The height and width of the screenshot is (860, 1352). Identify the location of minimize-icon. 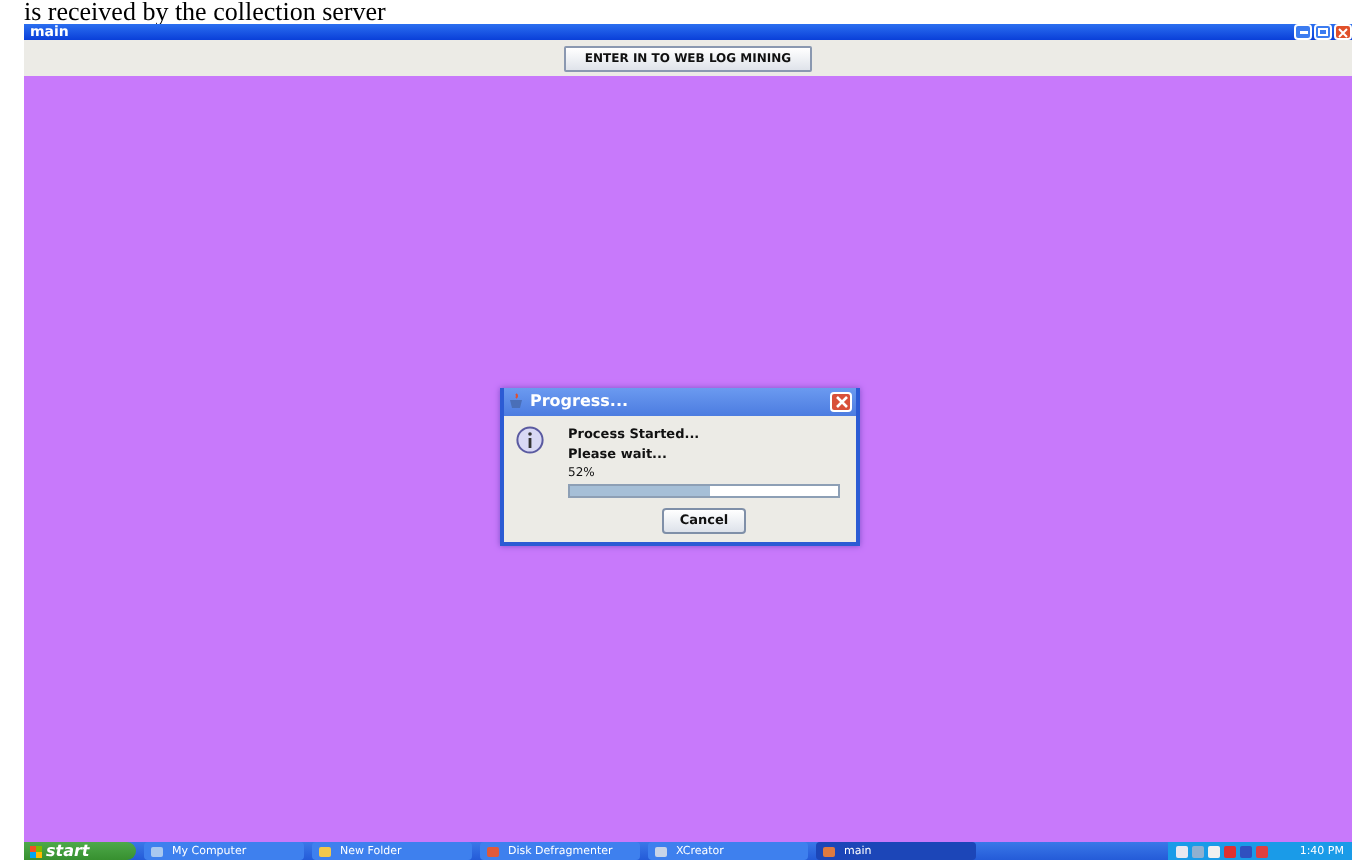
(1303, 32).